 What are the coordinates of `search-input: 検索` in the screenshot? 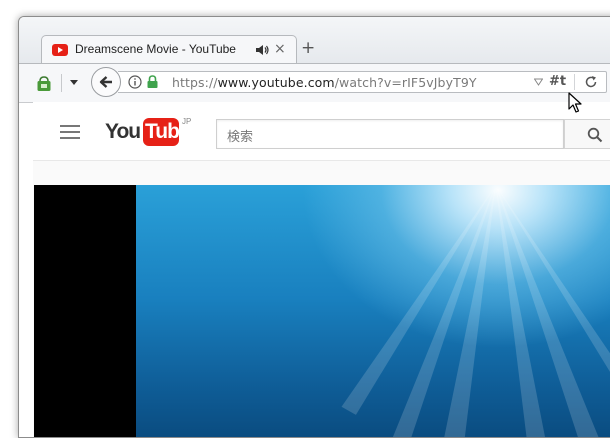 It's located at (240, 135).